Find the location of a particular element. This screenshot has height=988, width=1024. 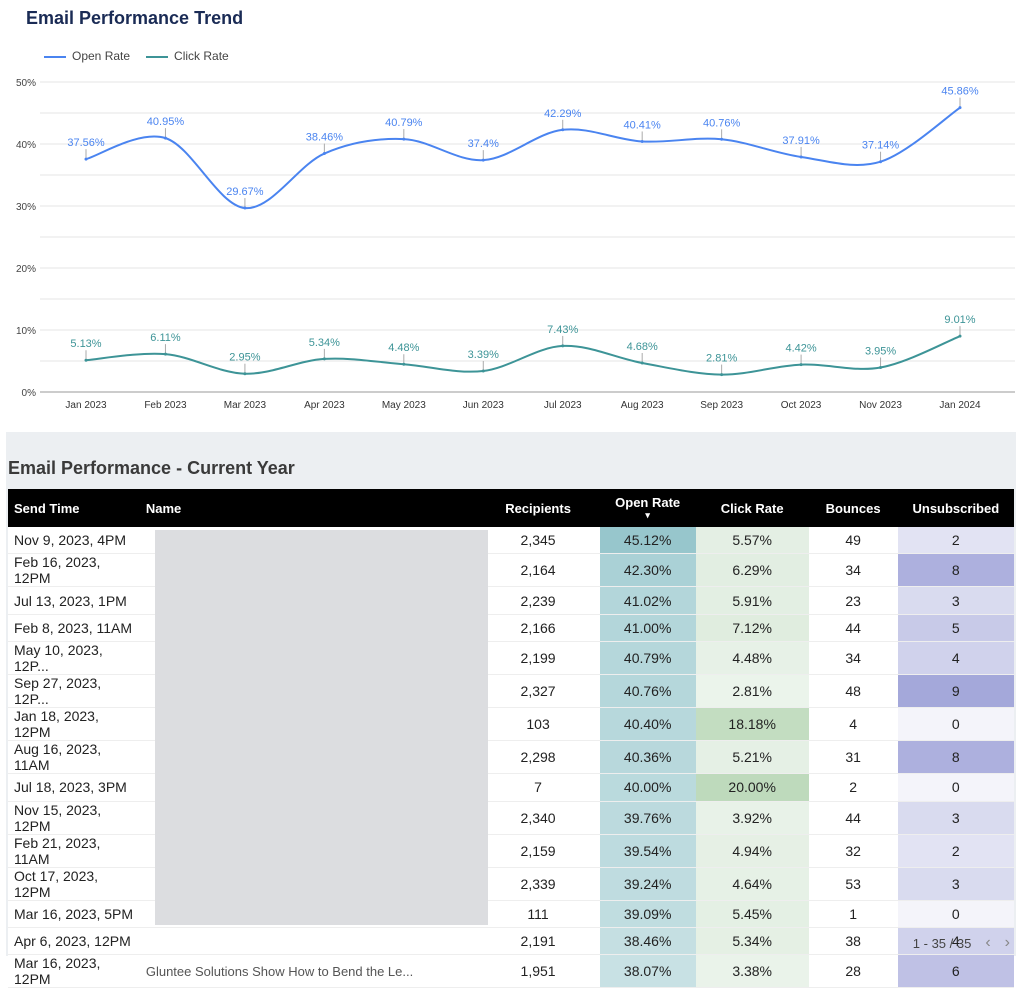

cell-send-time: Aug 16, 2023, 11AM is located at coordinates (74, 757).